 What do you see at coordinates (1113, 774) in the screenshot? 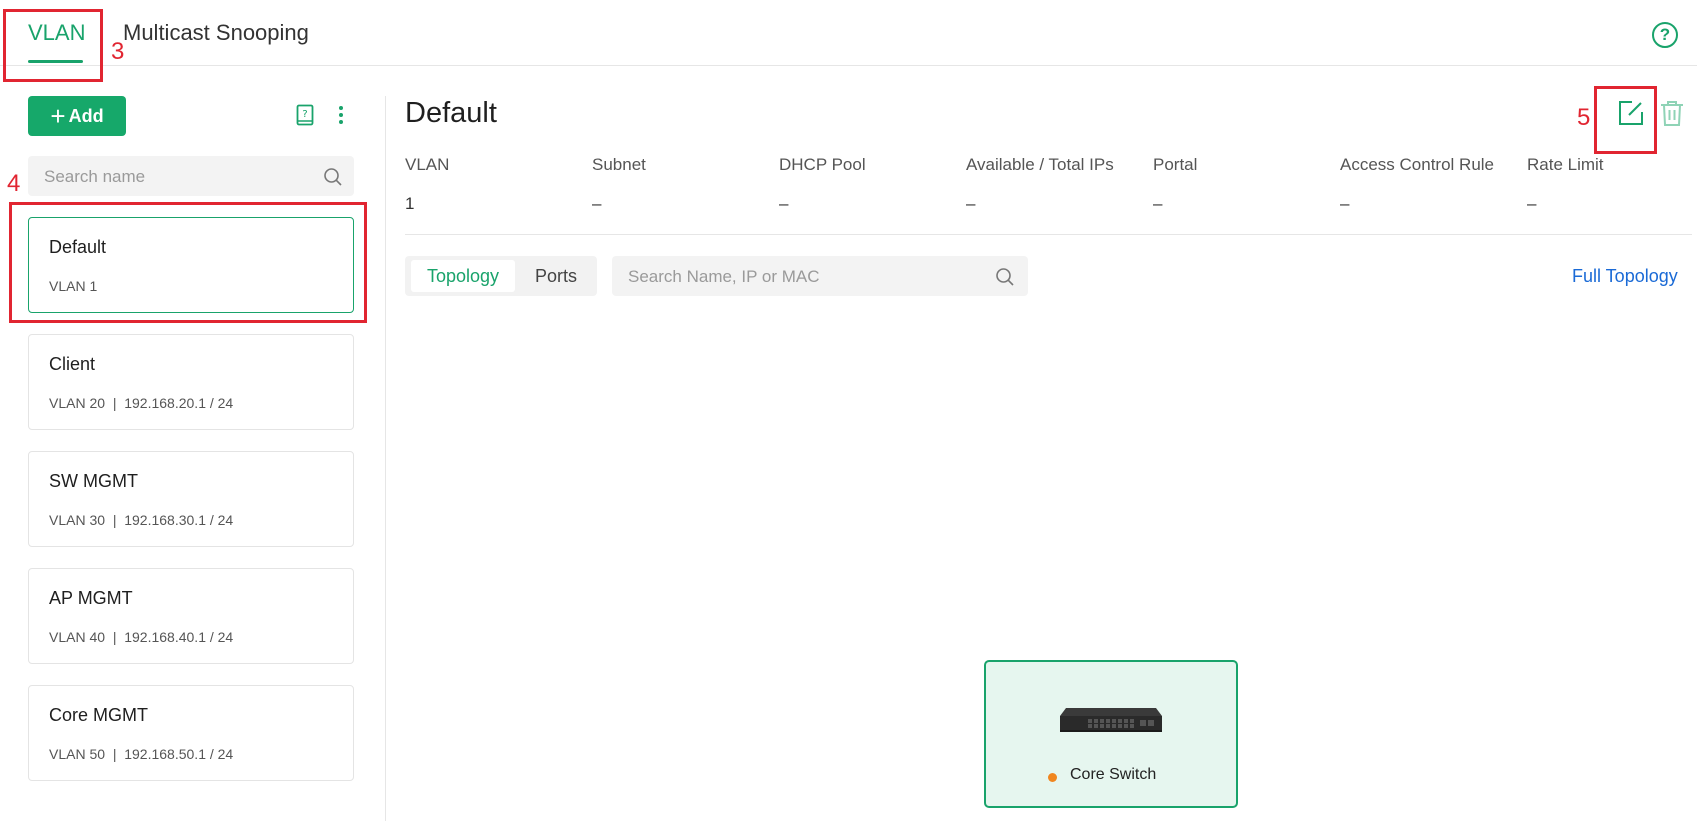
I see `device-name-label: Core Switch` at bounding box center [1113, 774].